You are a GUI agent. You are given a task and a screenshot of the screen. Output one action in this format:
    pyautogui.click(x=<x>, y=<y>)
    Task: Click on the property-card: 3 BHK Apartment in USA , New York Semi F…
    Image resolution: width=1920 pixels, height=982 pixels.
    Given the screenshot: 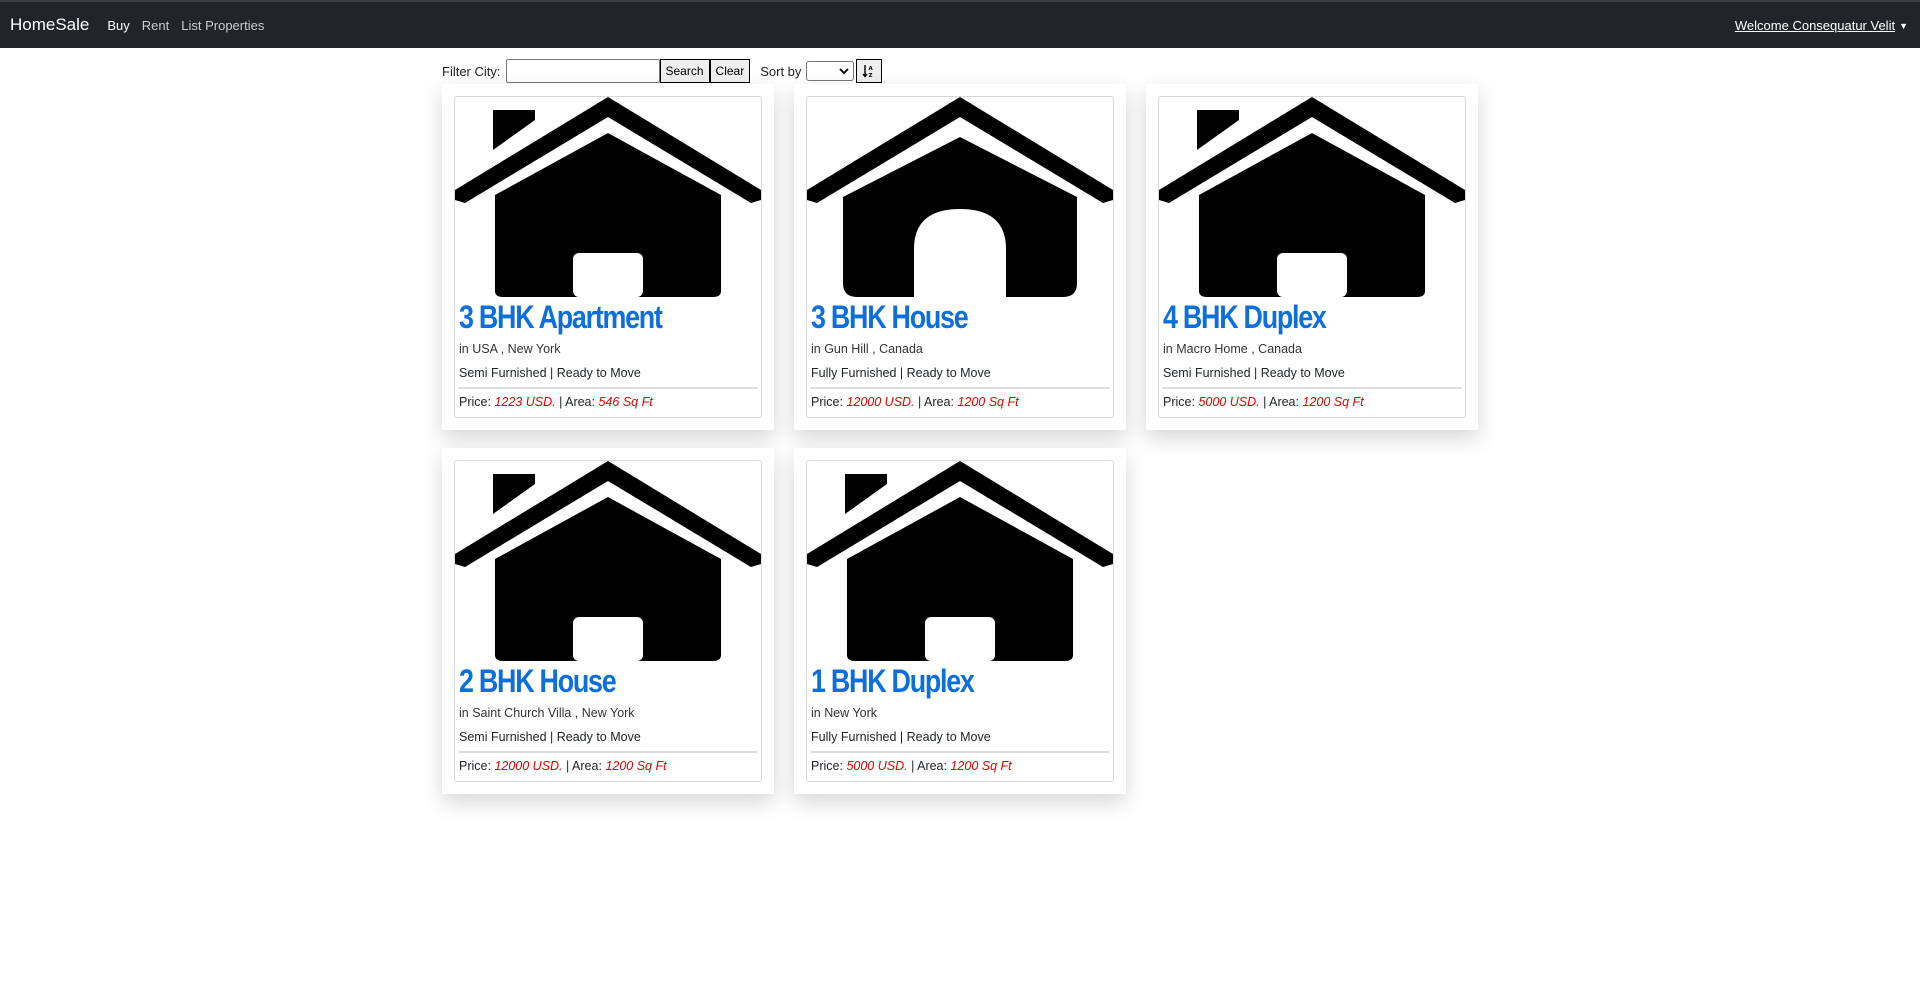 What is the action you would take?
    pyautogui.click(x=608, y=257)
    